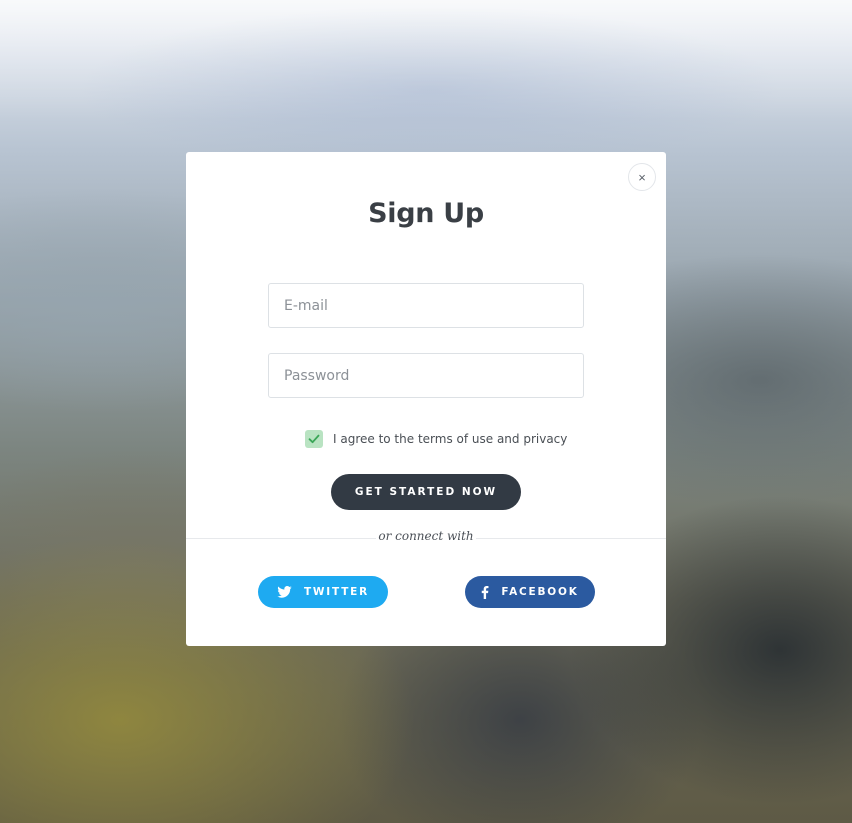  Describe the element at coordinates (426, 492) in the screenshot. I see `get-started-button: GET STARTED NOW` at that location.